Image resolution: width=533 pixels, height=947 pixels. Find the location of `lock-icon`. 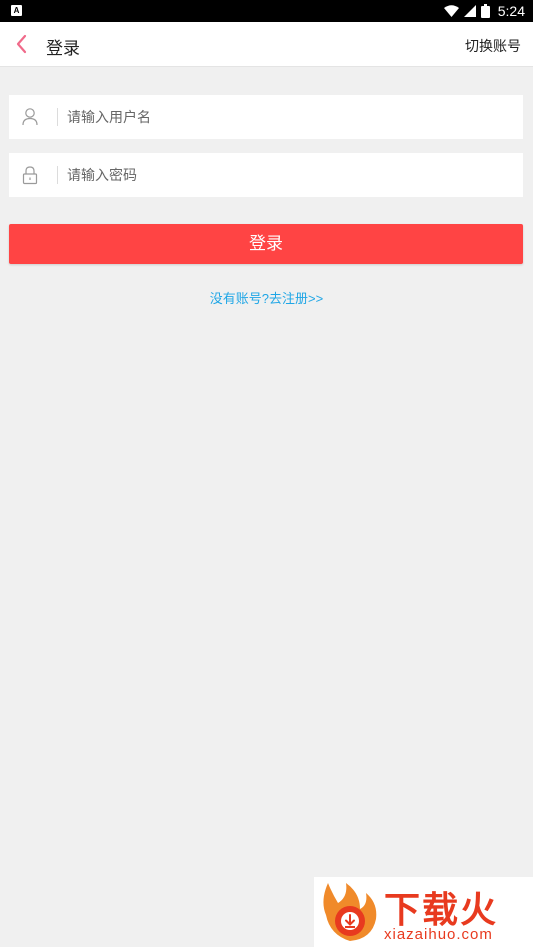

lock-icon is located at coordinates (30, 175).